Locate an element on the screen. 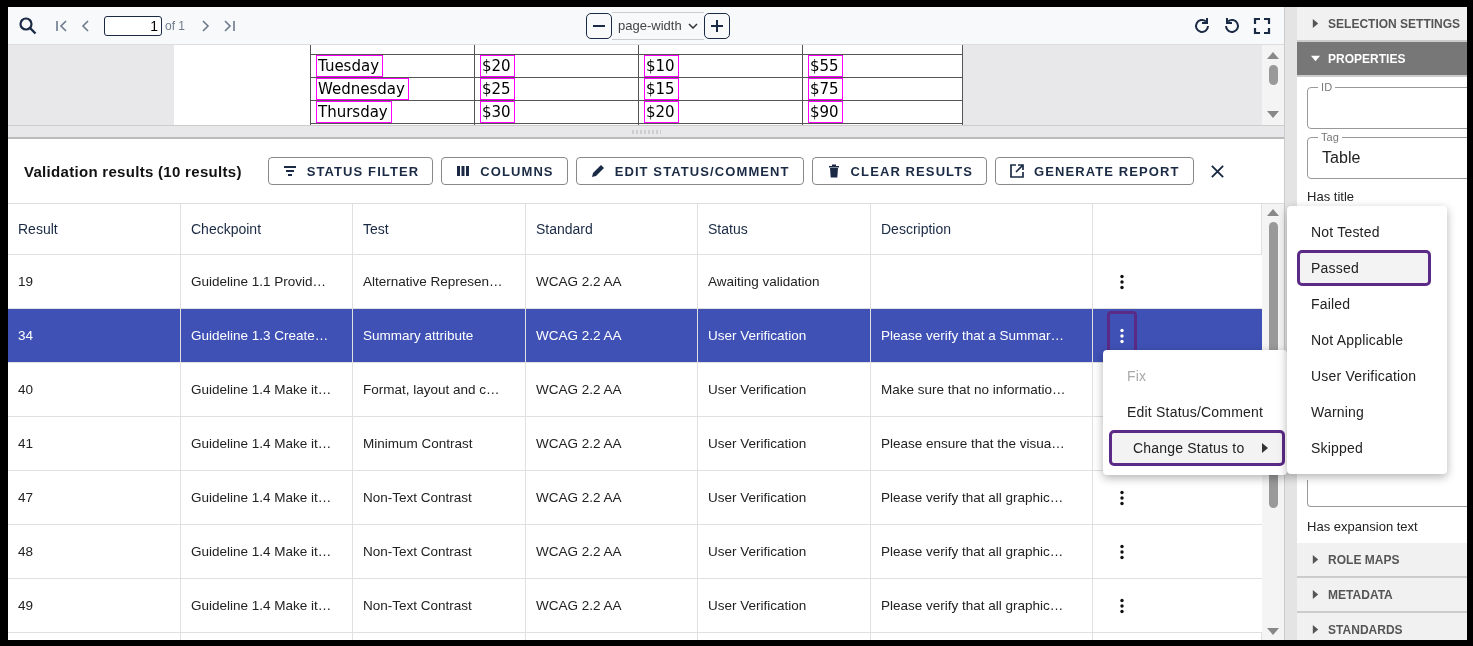 The height and width of the screenshot is (646, 1473). table-cell: 41 is located at coordinates (26, 443).